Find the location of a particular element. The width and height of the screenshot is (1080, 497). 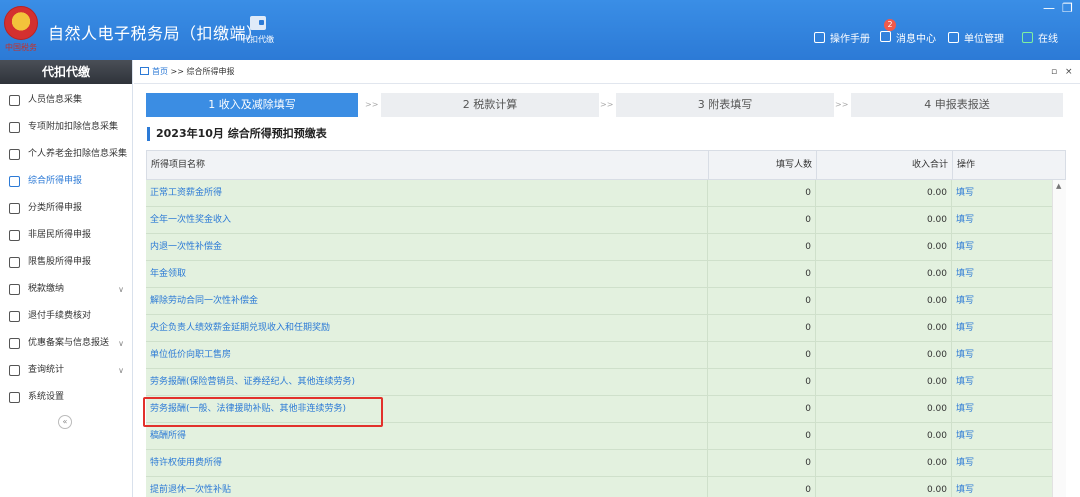

sidebar-item-refund-fee: 退付手续费核对 is located at coordinates (66, 316).